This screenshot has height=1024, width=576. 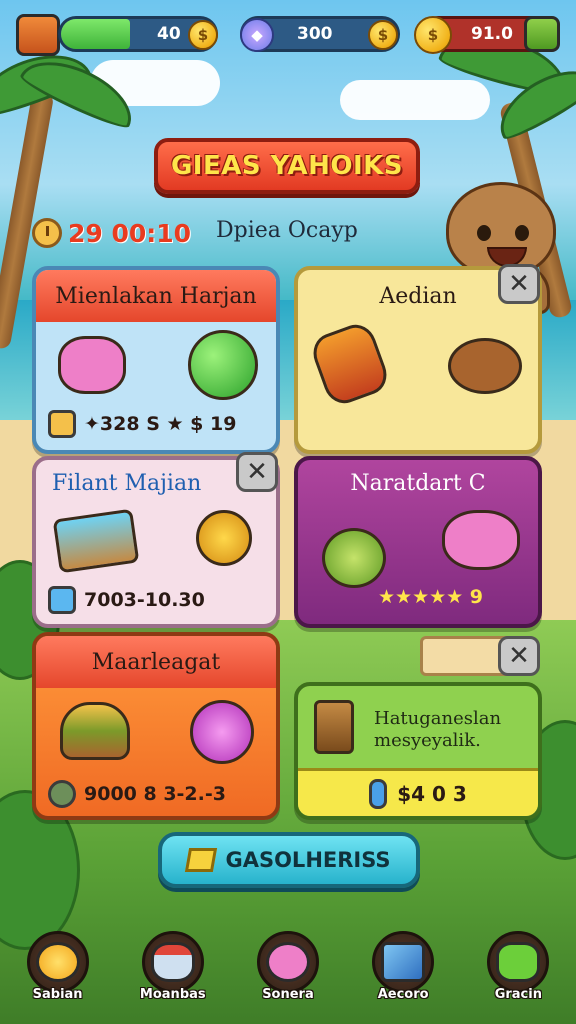 What do you see at coordinates (130, 233) in the screenshot?
I see `timer-value: 29 00:10` at bounding box center [130, 233].